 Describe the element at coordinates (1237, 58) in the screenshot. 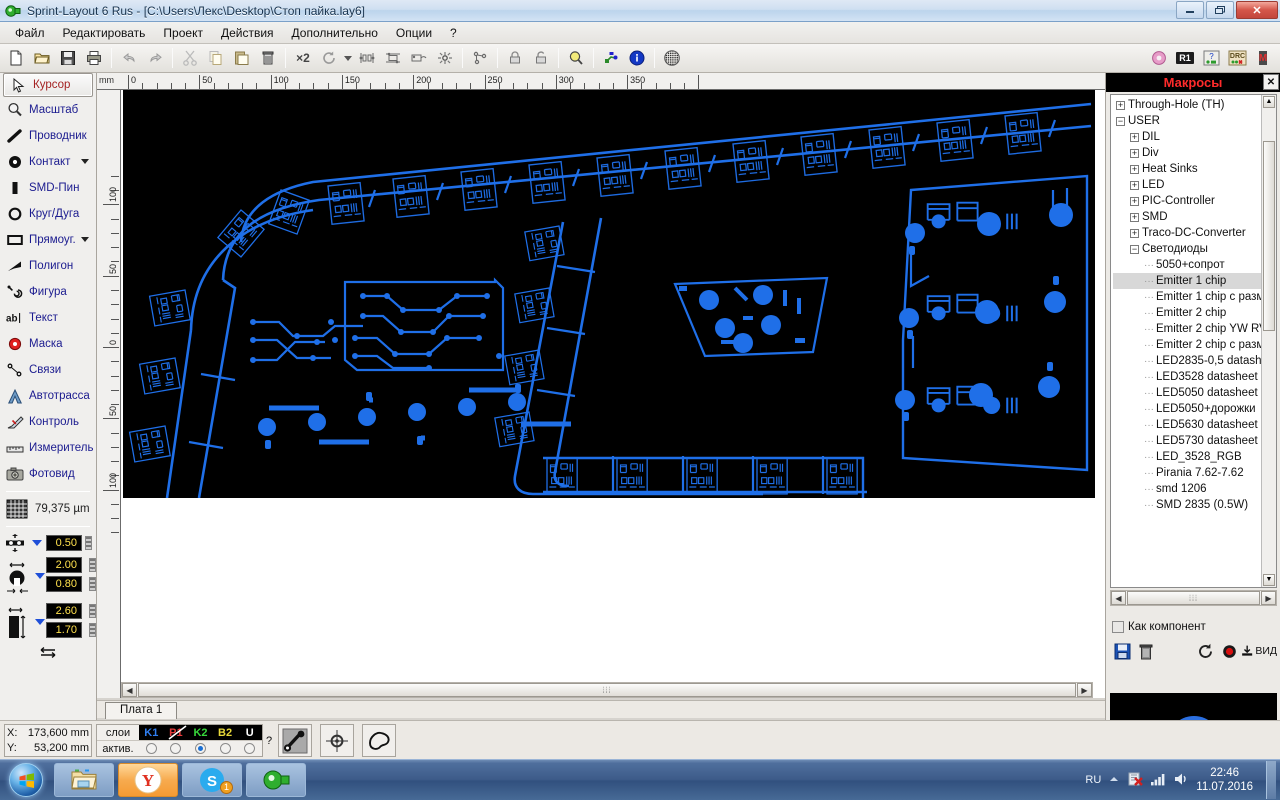

I see `drc-icon: DRC` at that location.